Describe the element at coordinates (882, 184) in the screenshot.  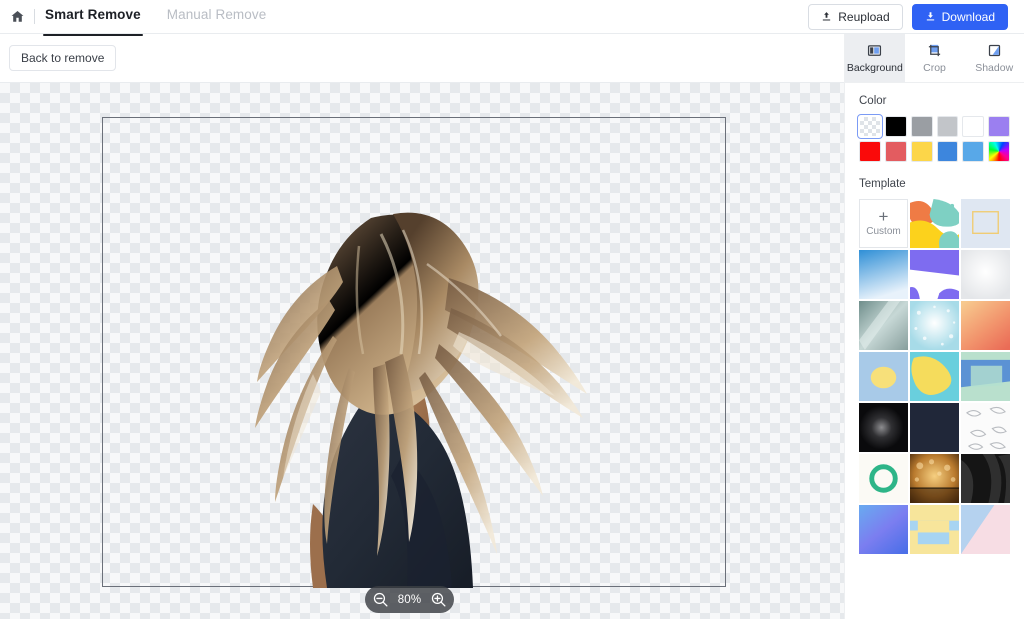
I see `template-section-title: Template` at that location.